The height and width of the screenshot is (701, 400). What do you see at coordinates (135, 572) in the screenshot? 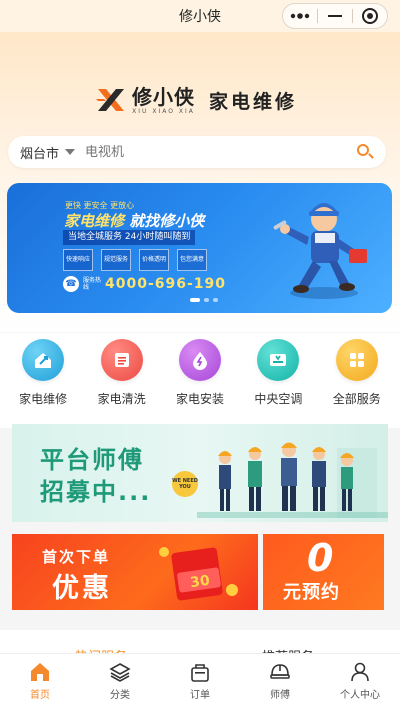
I see `first-order-discount-banner: 首次下单 优惠 30` at bounding box center [135, 572].